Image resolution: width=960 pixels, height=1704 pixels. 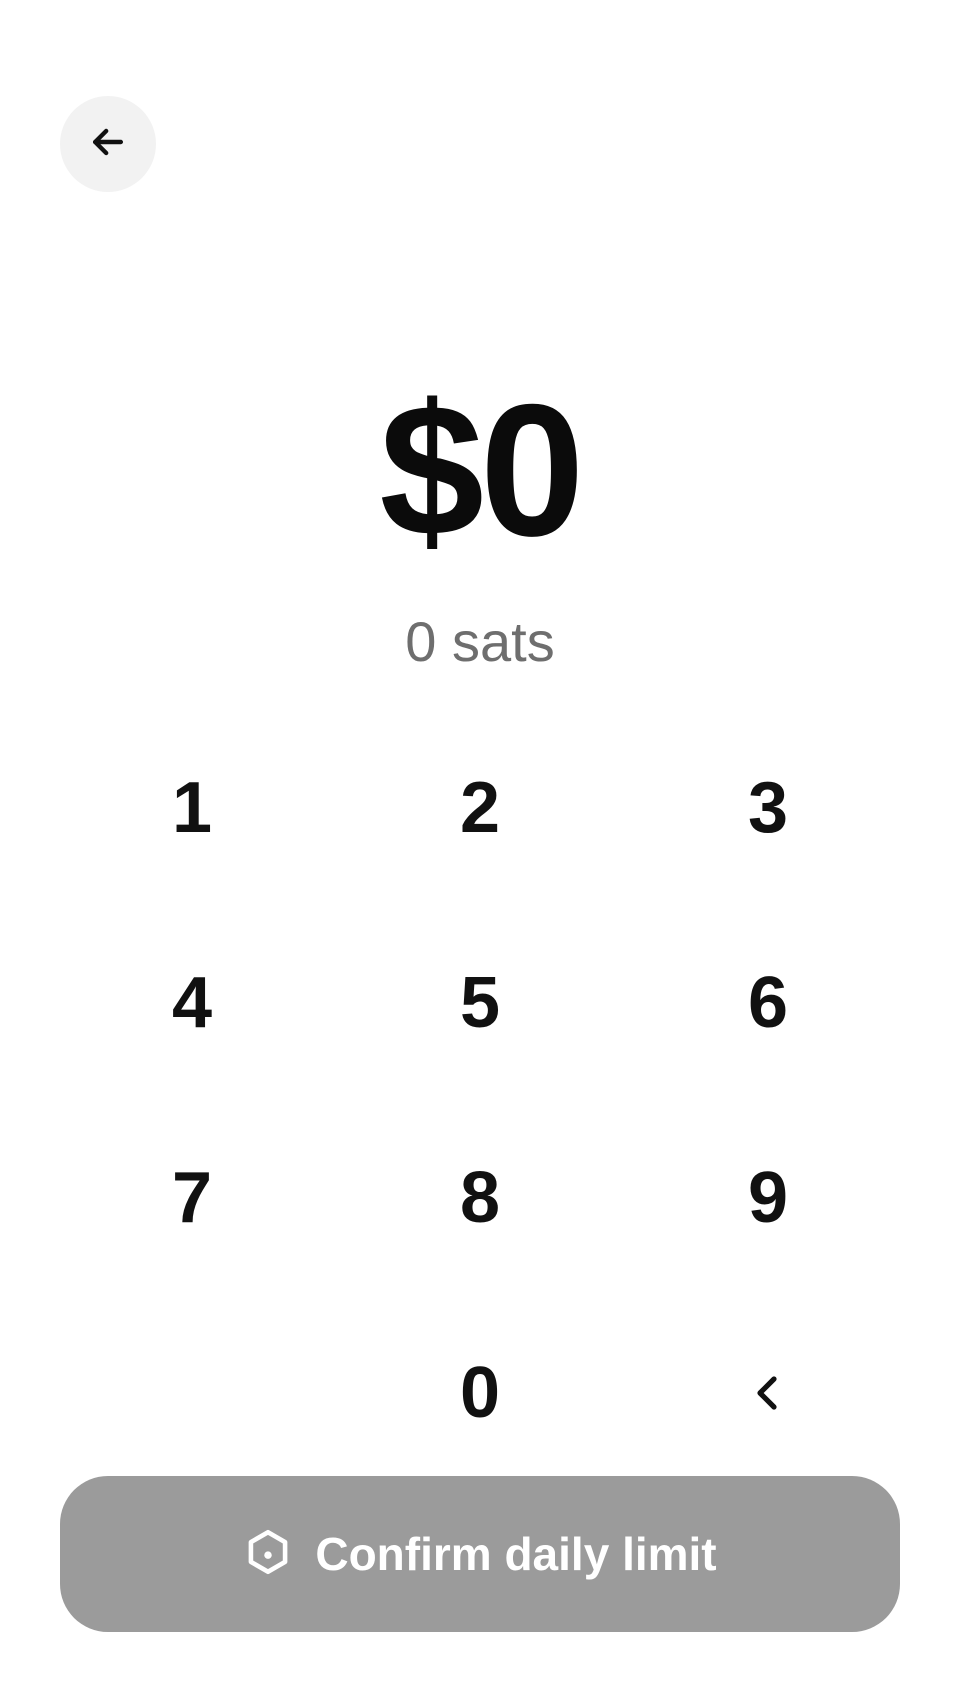 I want to click on confirm-daily-limit-button: Confirm daily limit, so click(x=480, y=1554).